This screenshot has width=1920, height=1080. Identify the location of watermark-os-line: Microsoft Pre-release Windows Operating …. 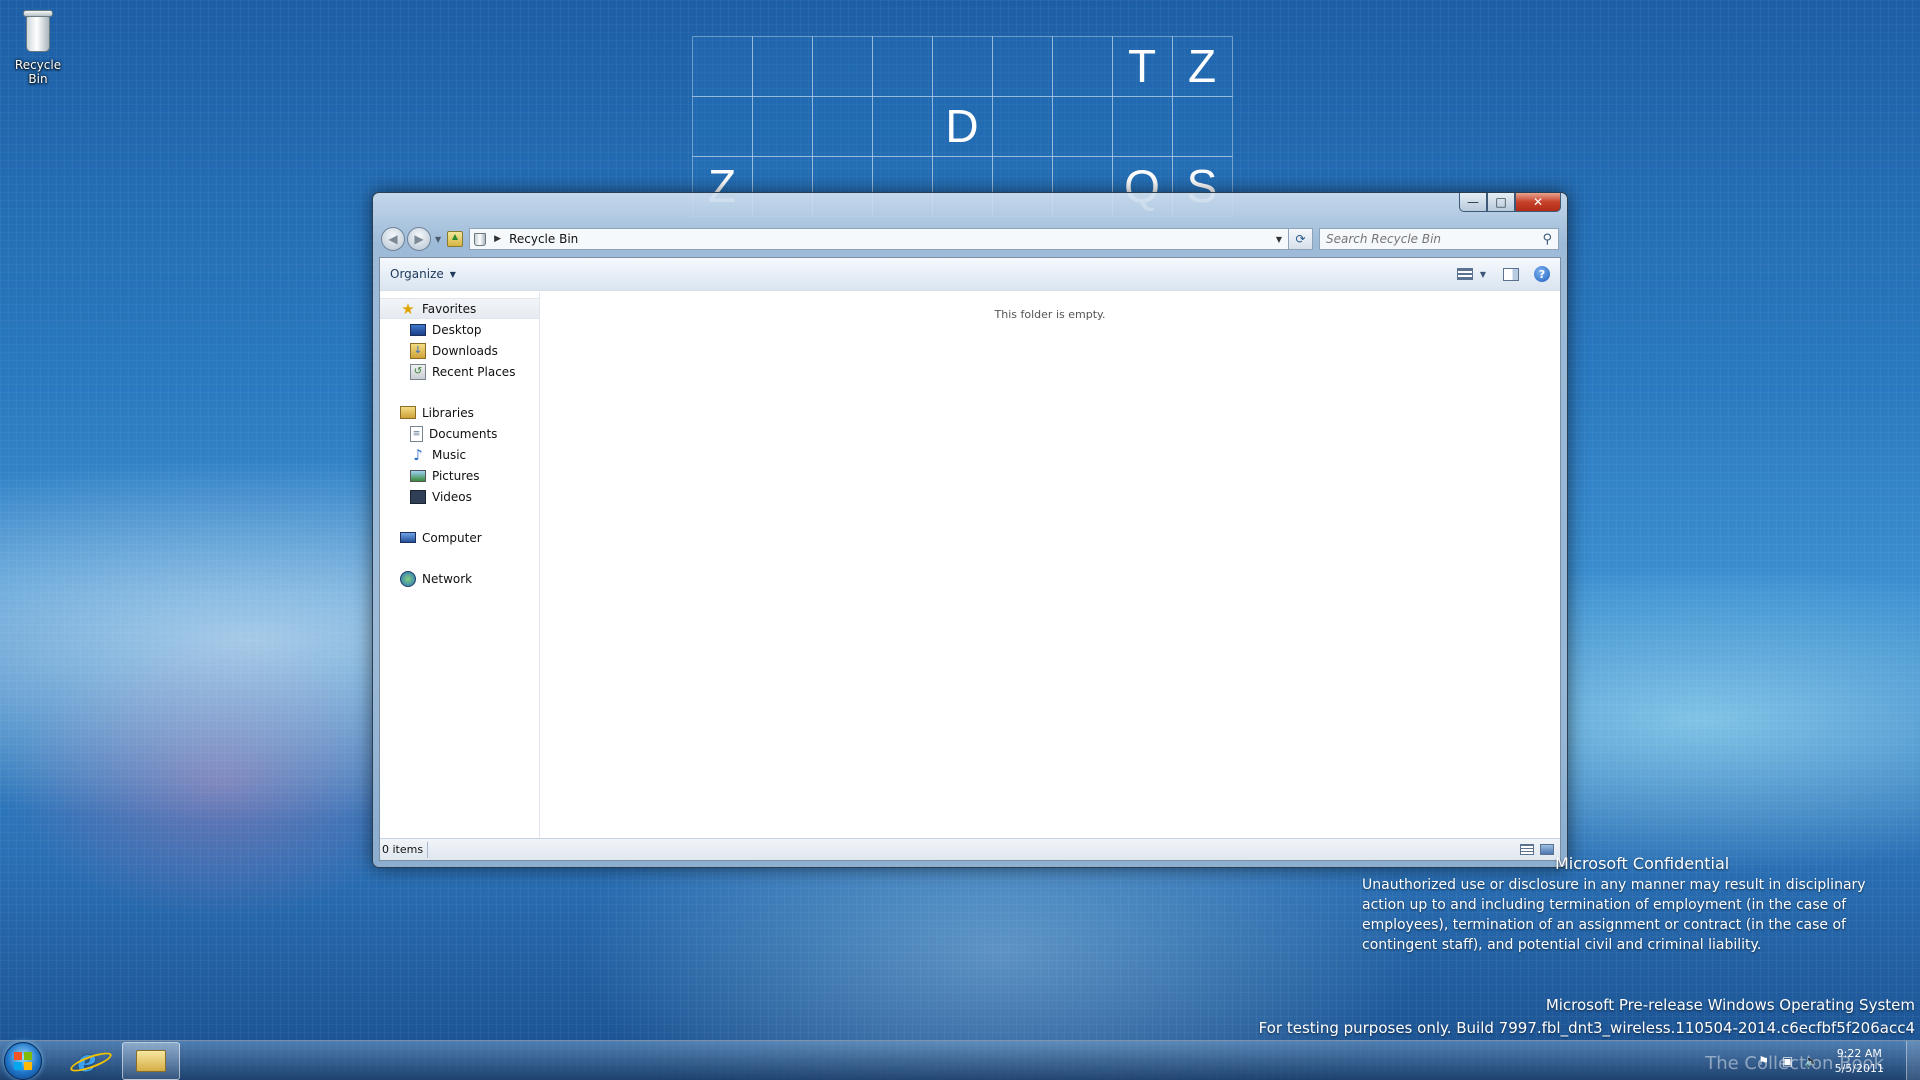
(1730, 1005).